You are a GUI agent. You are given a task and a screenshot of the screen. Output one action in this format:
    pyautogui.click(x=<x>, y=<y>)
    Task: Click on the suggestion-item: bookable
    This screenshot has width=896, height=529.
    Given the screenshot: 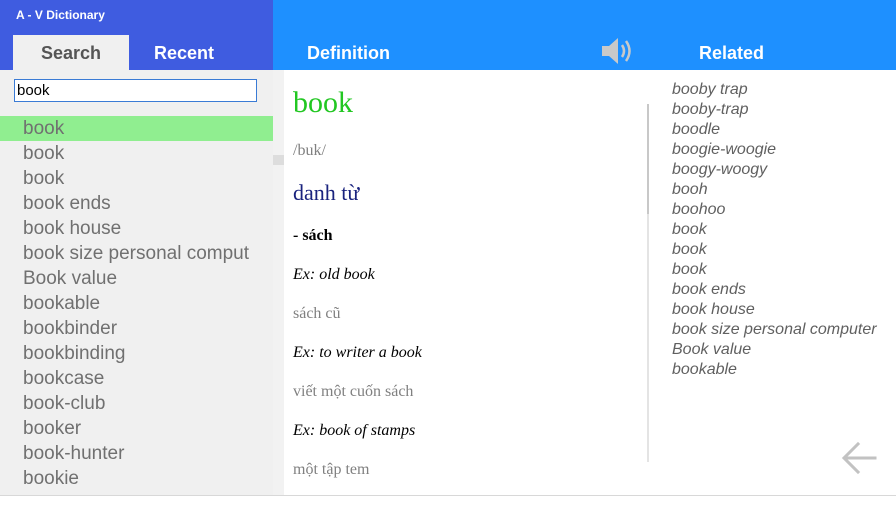 What is the action you would take?
    pyautogui.click(x=136, y=303)
    